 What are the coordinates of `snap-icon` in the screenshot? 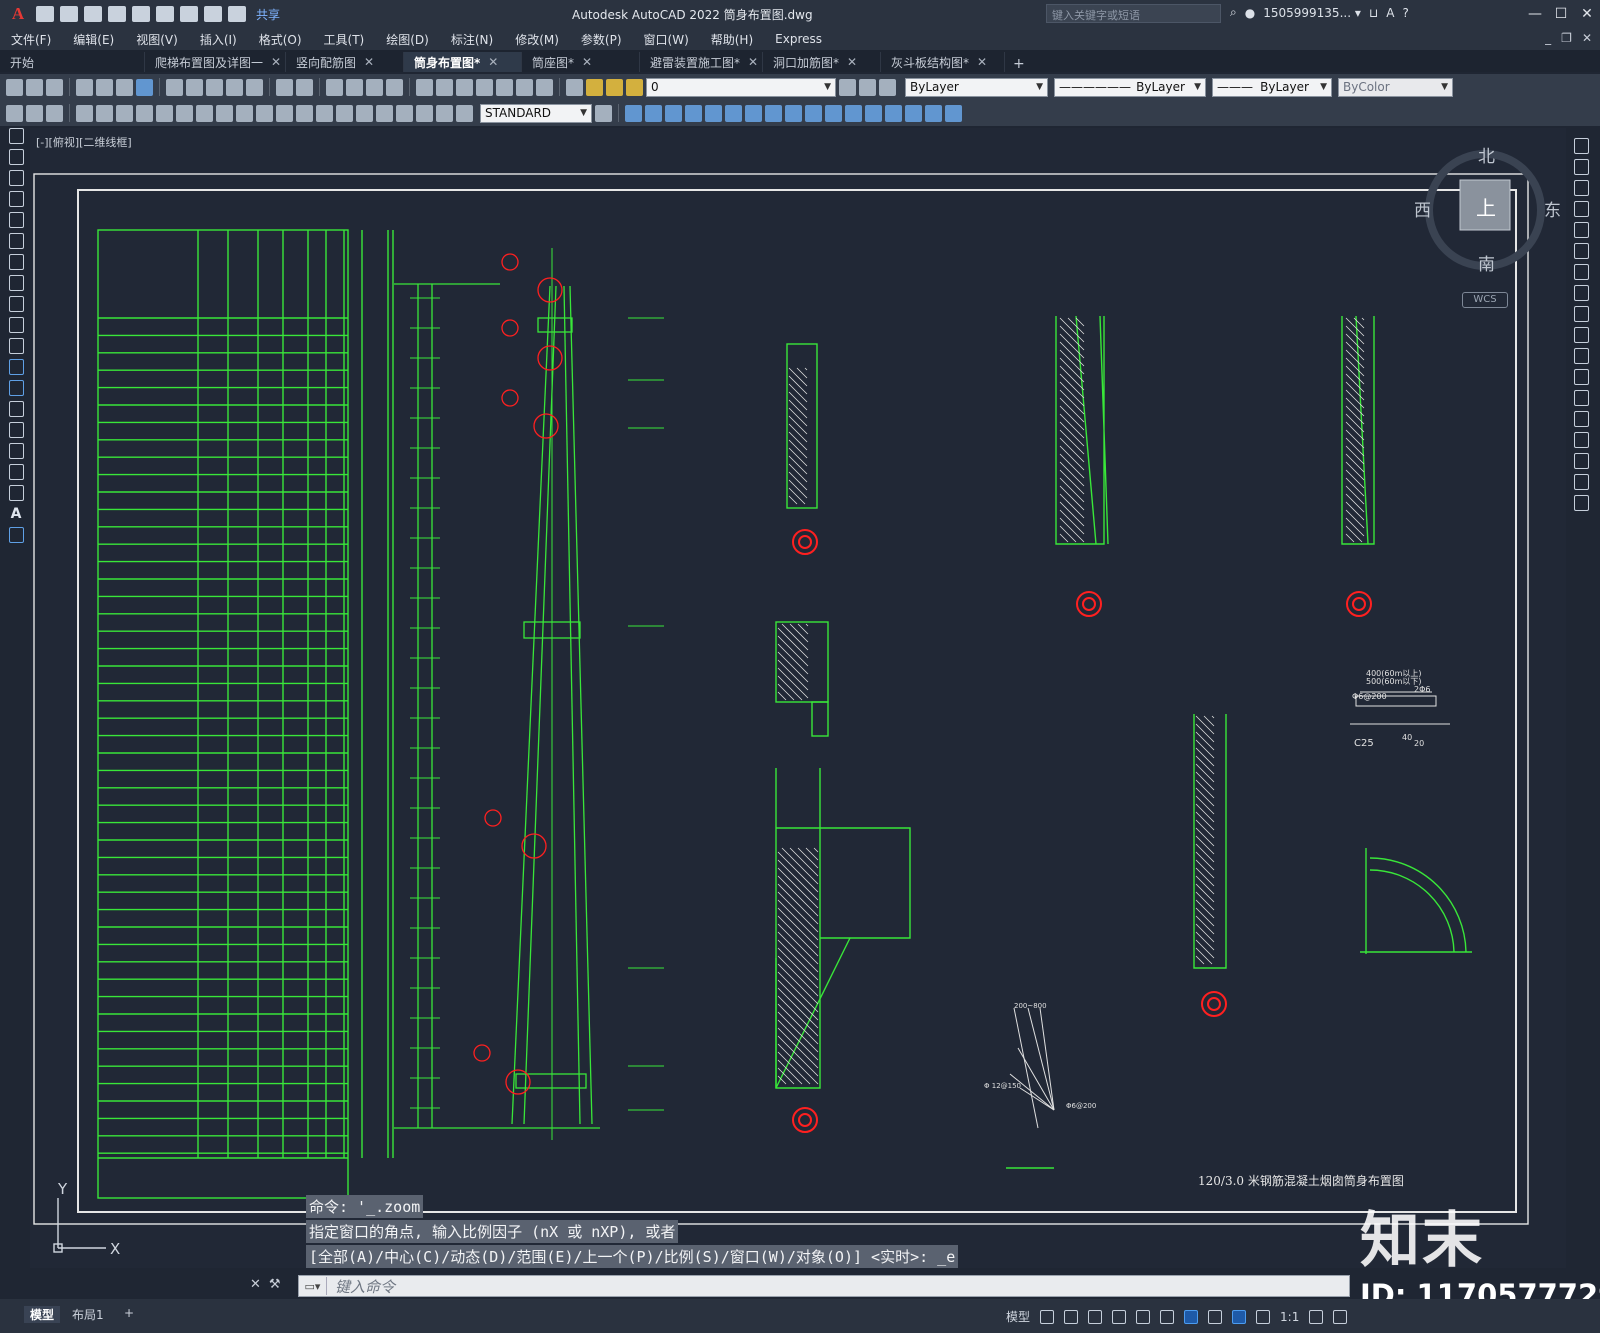 It's located at (1071, 1316).